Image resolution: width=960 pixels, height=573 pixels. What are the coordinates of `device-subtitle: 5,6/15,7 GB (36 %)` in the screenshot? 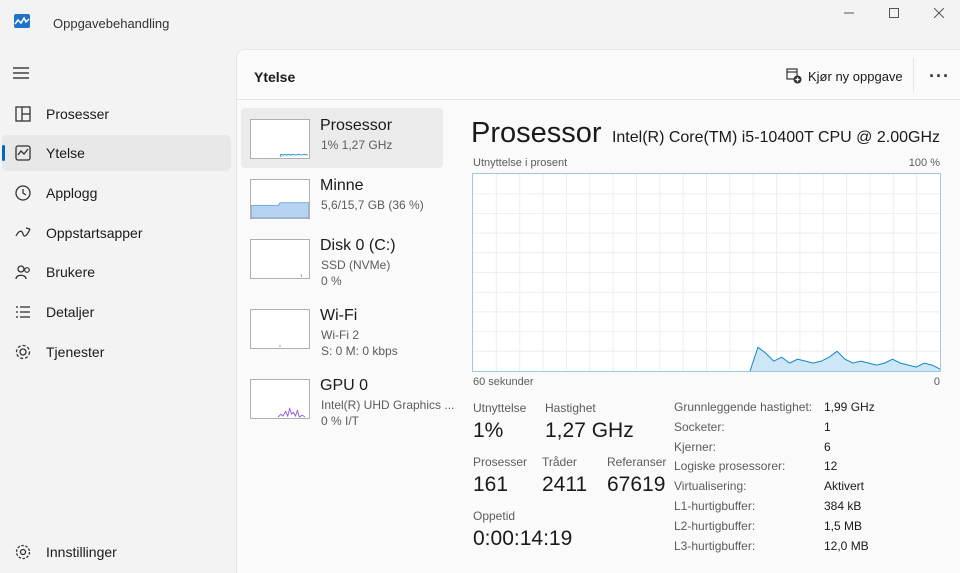 It's located at (372, 205).